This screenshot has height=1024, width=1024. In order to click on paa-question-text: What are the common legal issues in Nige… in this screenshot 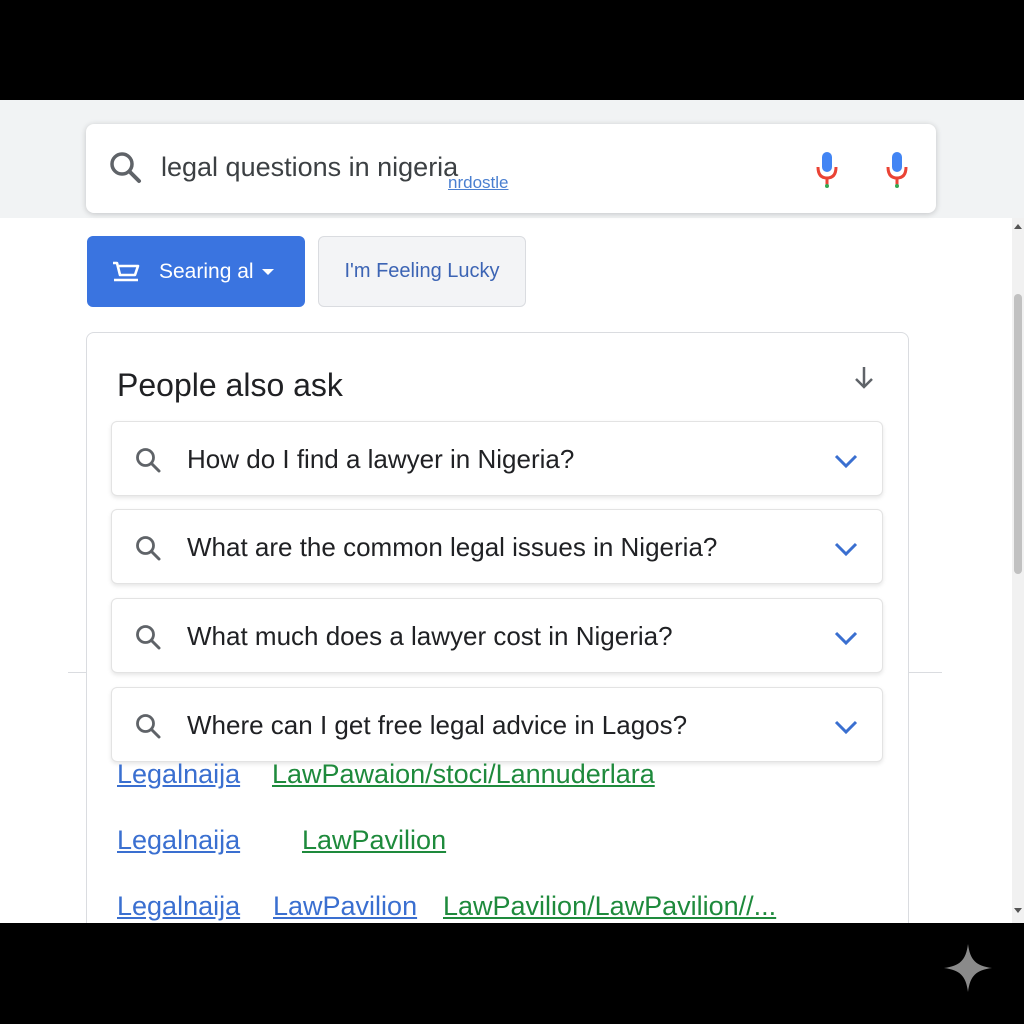, I will do `click(452, 547)`.